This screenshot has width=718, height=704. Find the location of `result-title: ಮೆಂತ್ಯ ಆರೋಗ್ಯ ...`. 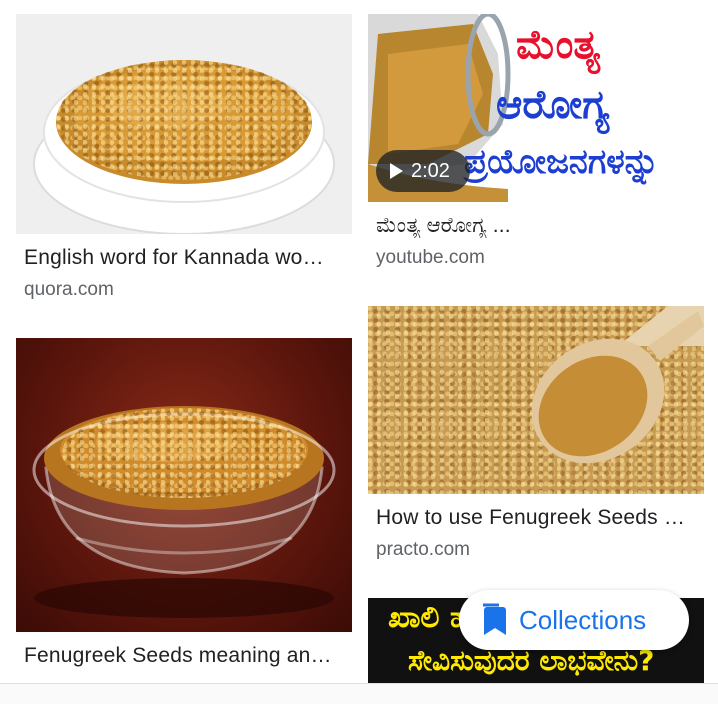

result-title: ಮೆಂತ್ಯ ಆರೋಗ್ಯ ... is located at coordinates (536, 226).